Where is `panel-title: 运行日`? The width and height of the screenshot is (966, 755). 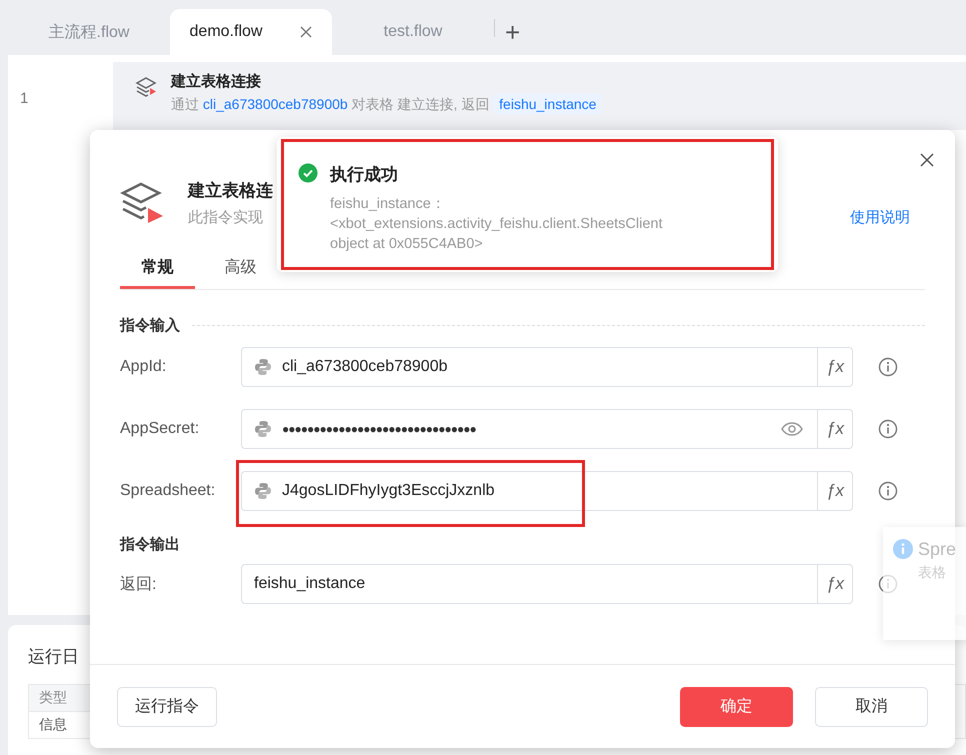 panel-title: 运行日 is located at coordinates (54, 657).